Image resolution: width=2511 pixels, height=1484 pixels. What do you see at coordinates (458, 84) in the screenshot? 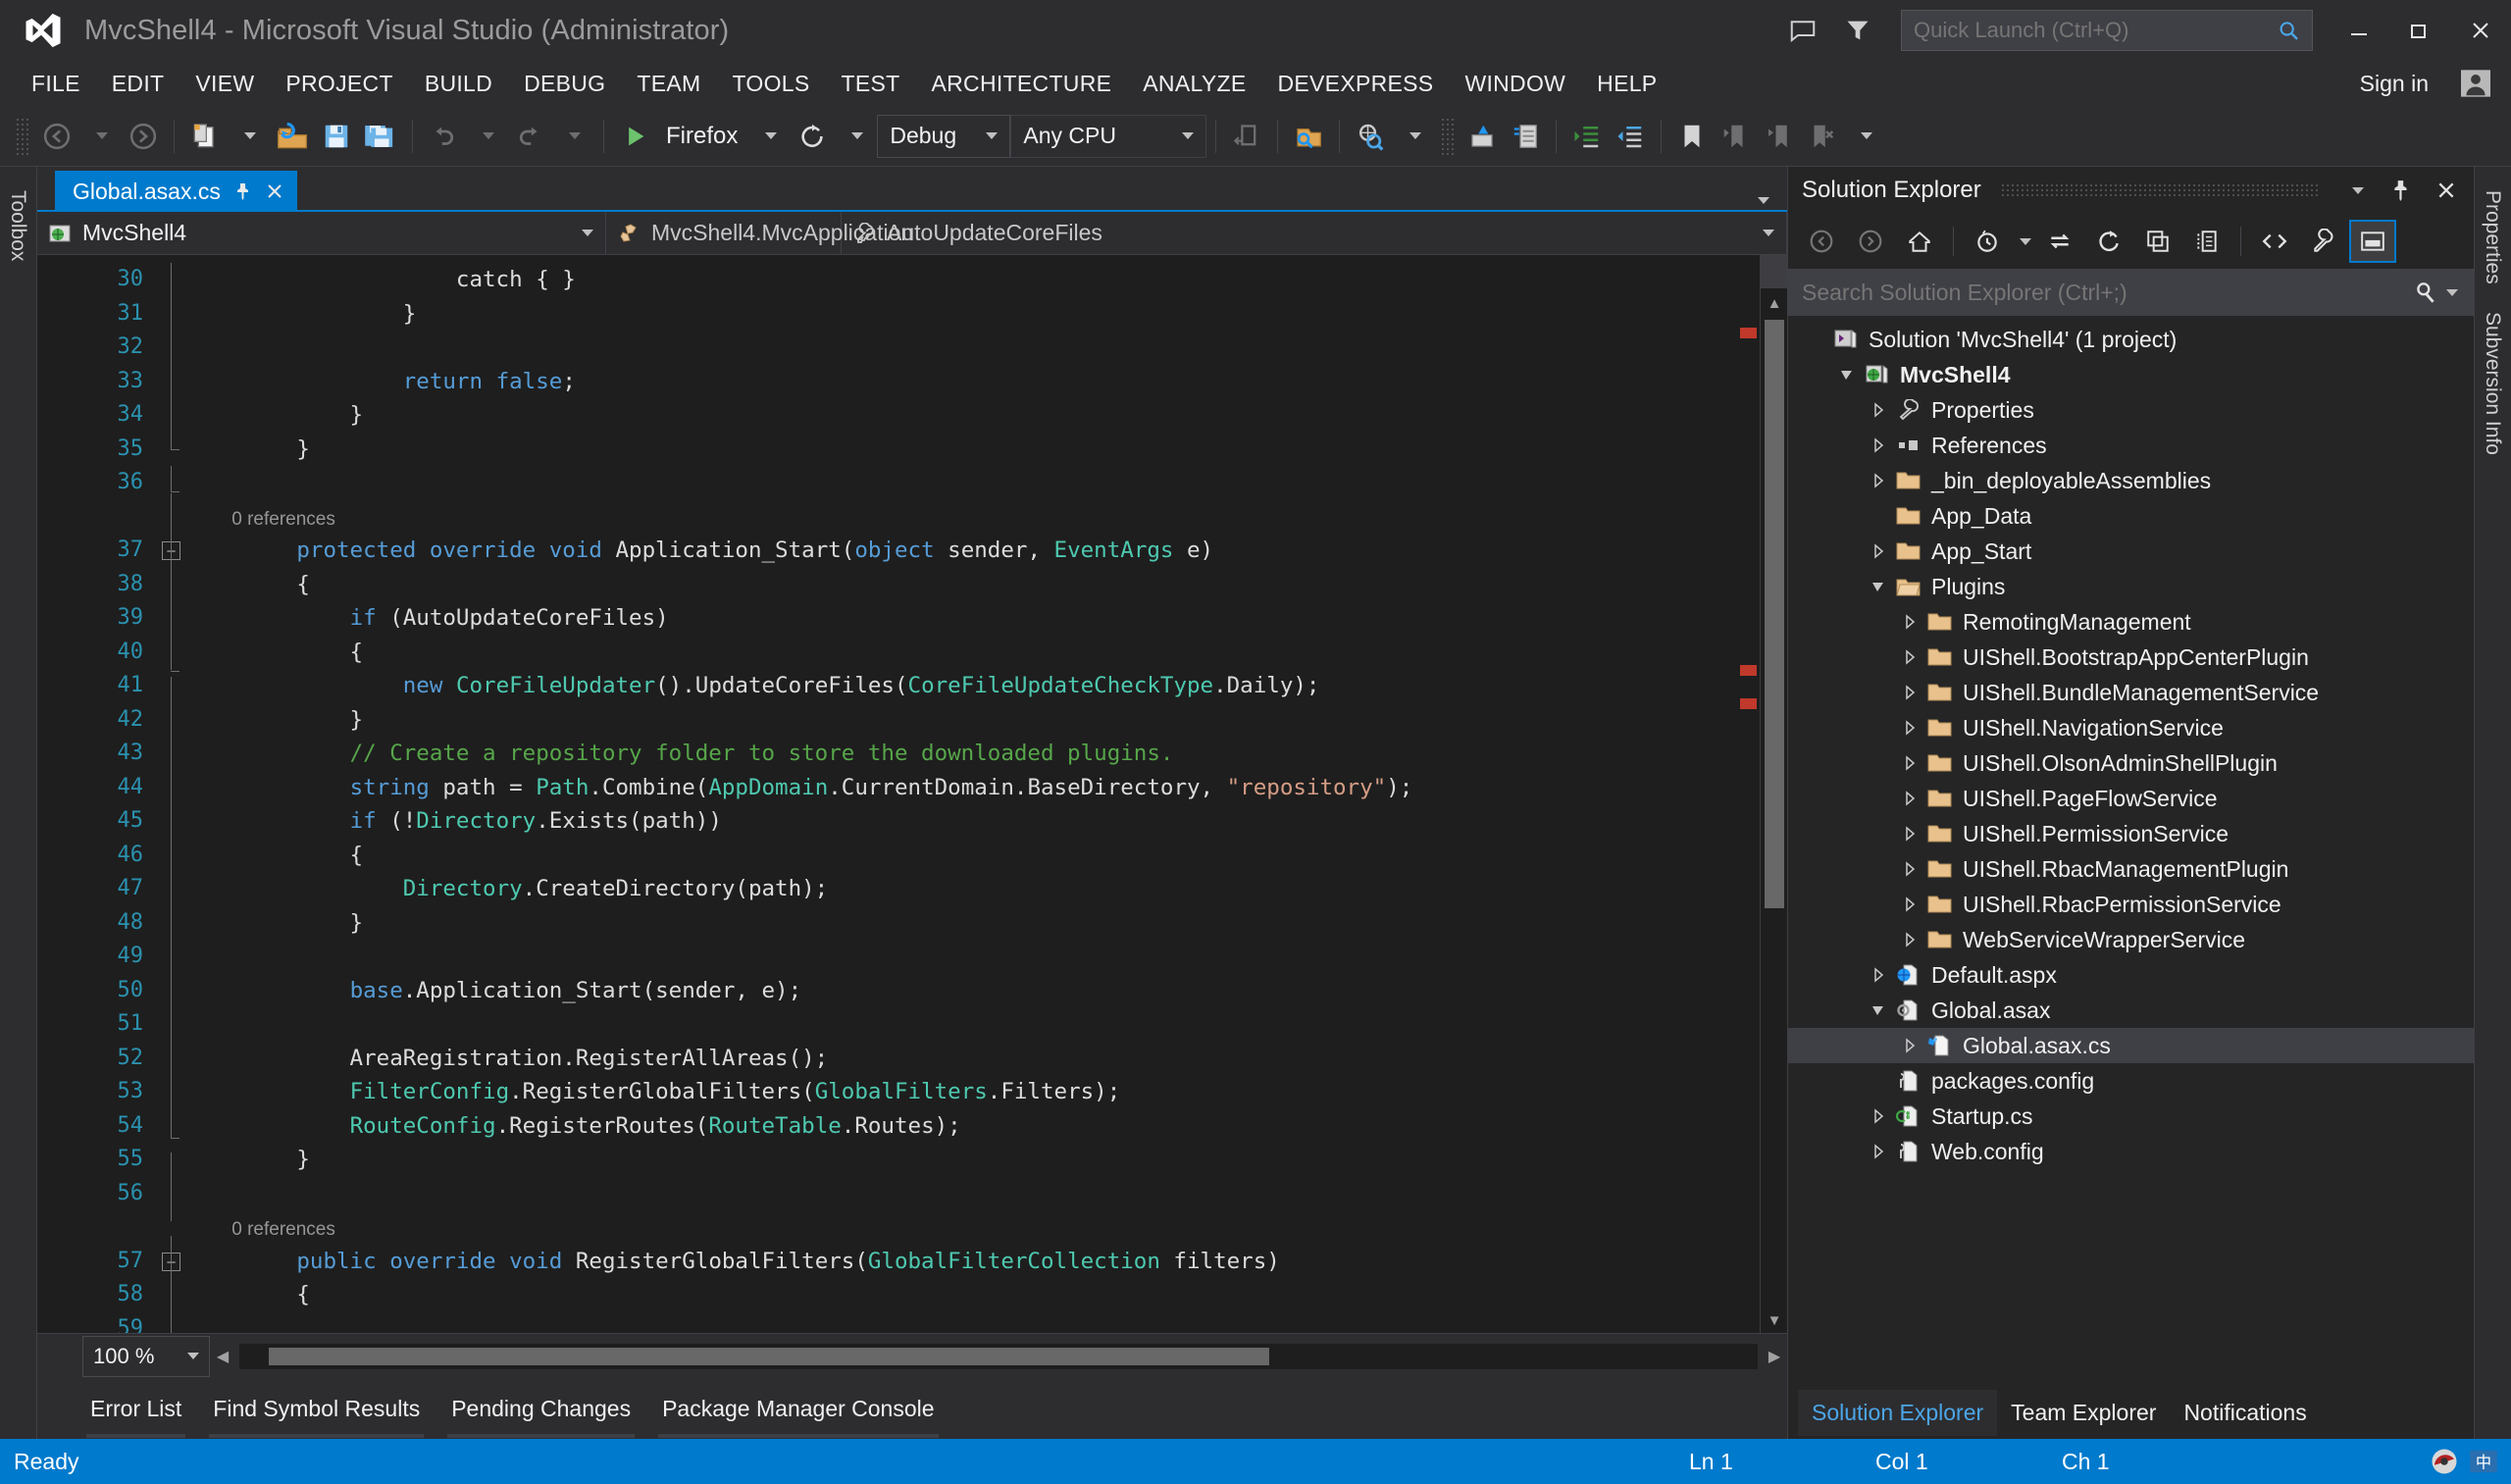
I see `menu-item-build: BUILD` at bounding box center [458, 84].